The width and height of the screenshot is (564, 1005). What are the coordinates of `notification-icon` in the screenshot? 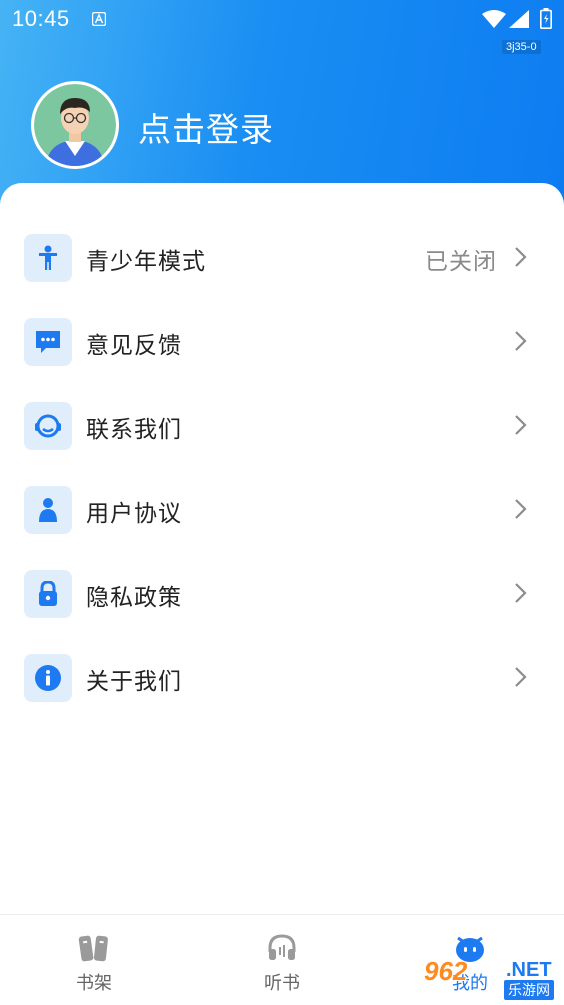 It's located at (99, 19).